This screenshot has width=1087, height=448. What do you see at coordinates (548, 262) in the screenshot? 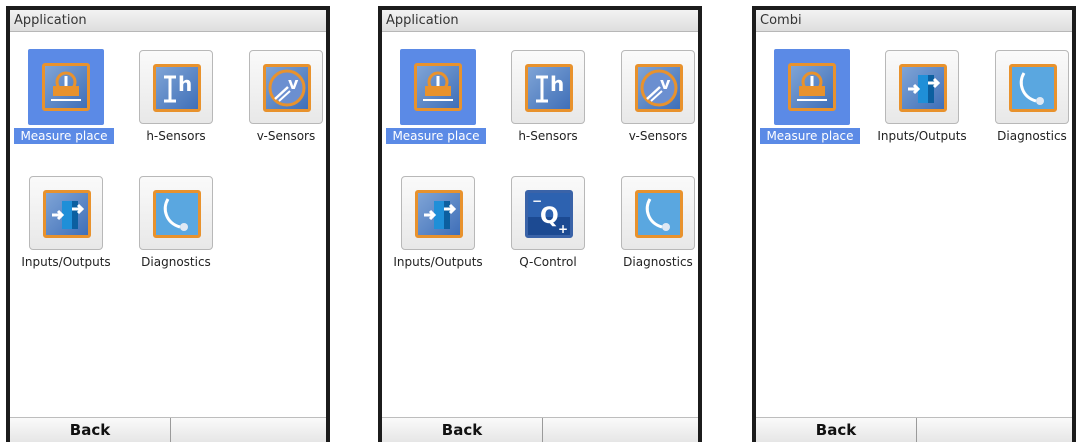
I see `menu-item-label: Q-Control` at bounding box center [548, 262].